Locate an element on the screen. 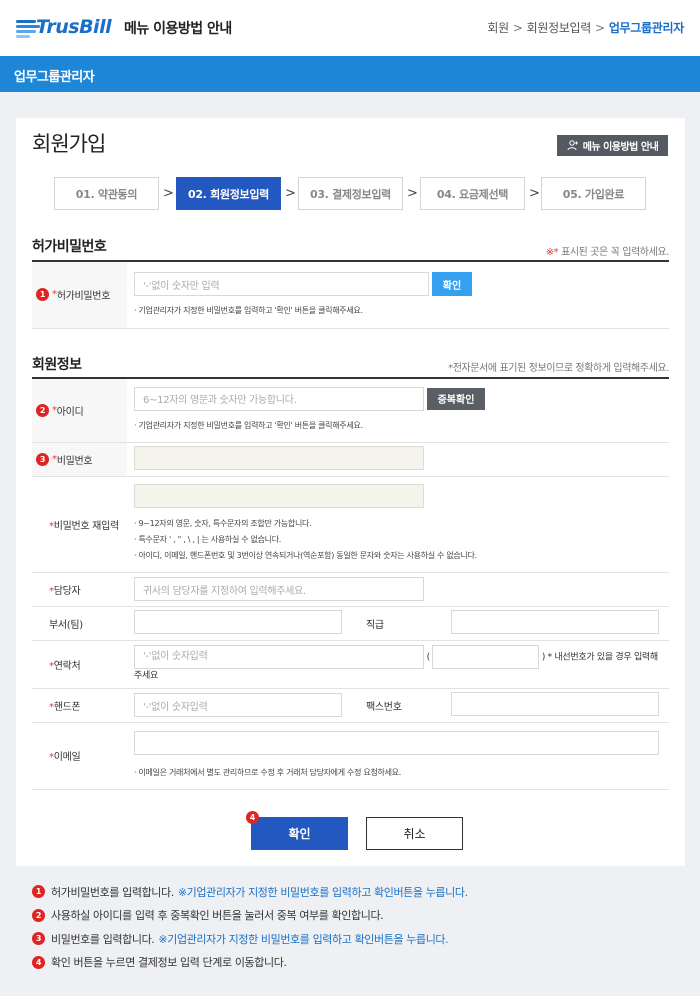 Image resolution: width=700 pixels, height=996 pixels. step-badge: 3 is located at coordinates (42, 459).